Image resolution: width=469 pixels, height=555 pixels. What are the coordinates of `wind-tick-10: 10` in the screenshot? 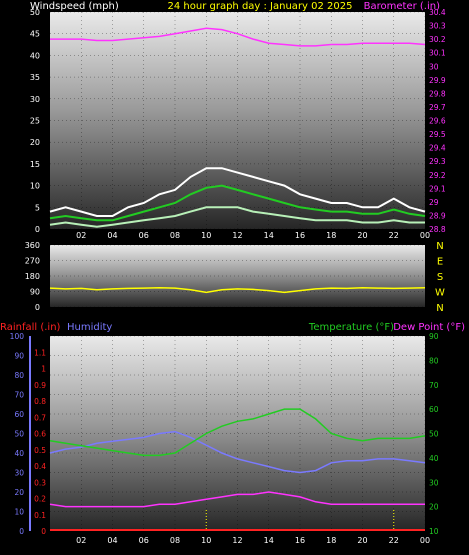 It's located at (35, 186).